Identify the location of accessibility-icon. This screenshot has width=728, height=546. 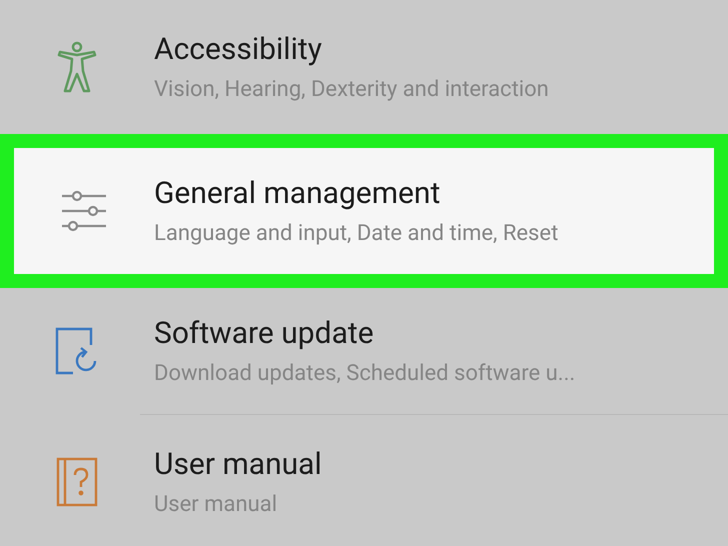
(77, 67).